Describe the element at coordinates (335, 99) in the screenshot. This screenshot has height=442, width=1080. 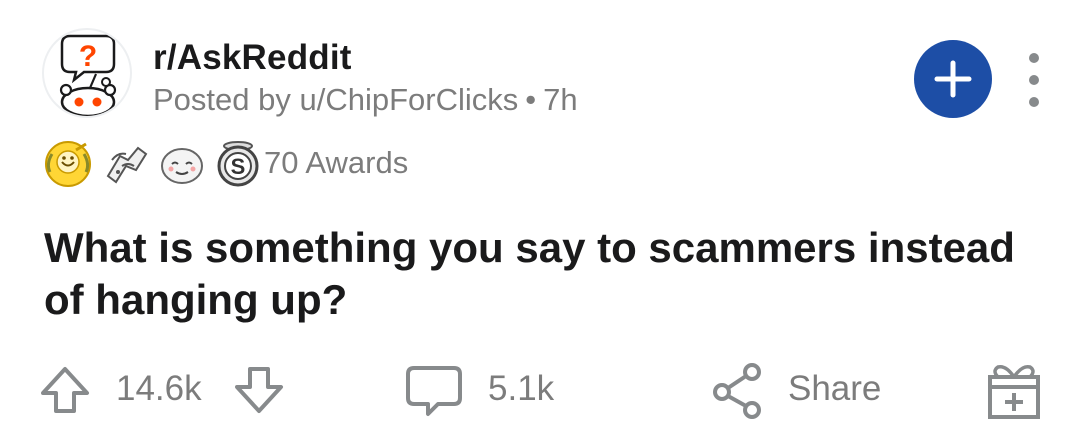
I see `posted-by: Posted by u/ChipForClicks` at that location.